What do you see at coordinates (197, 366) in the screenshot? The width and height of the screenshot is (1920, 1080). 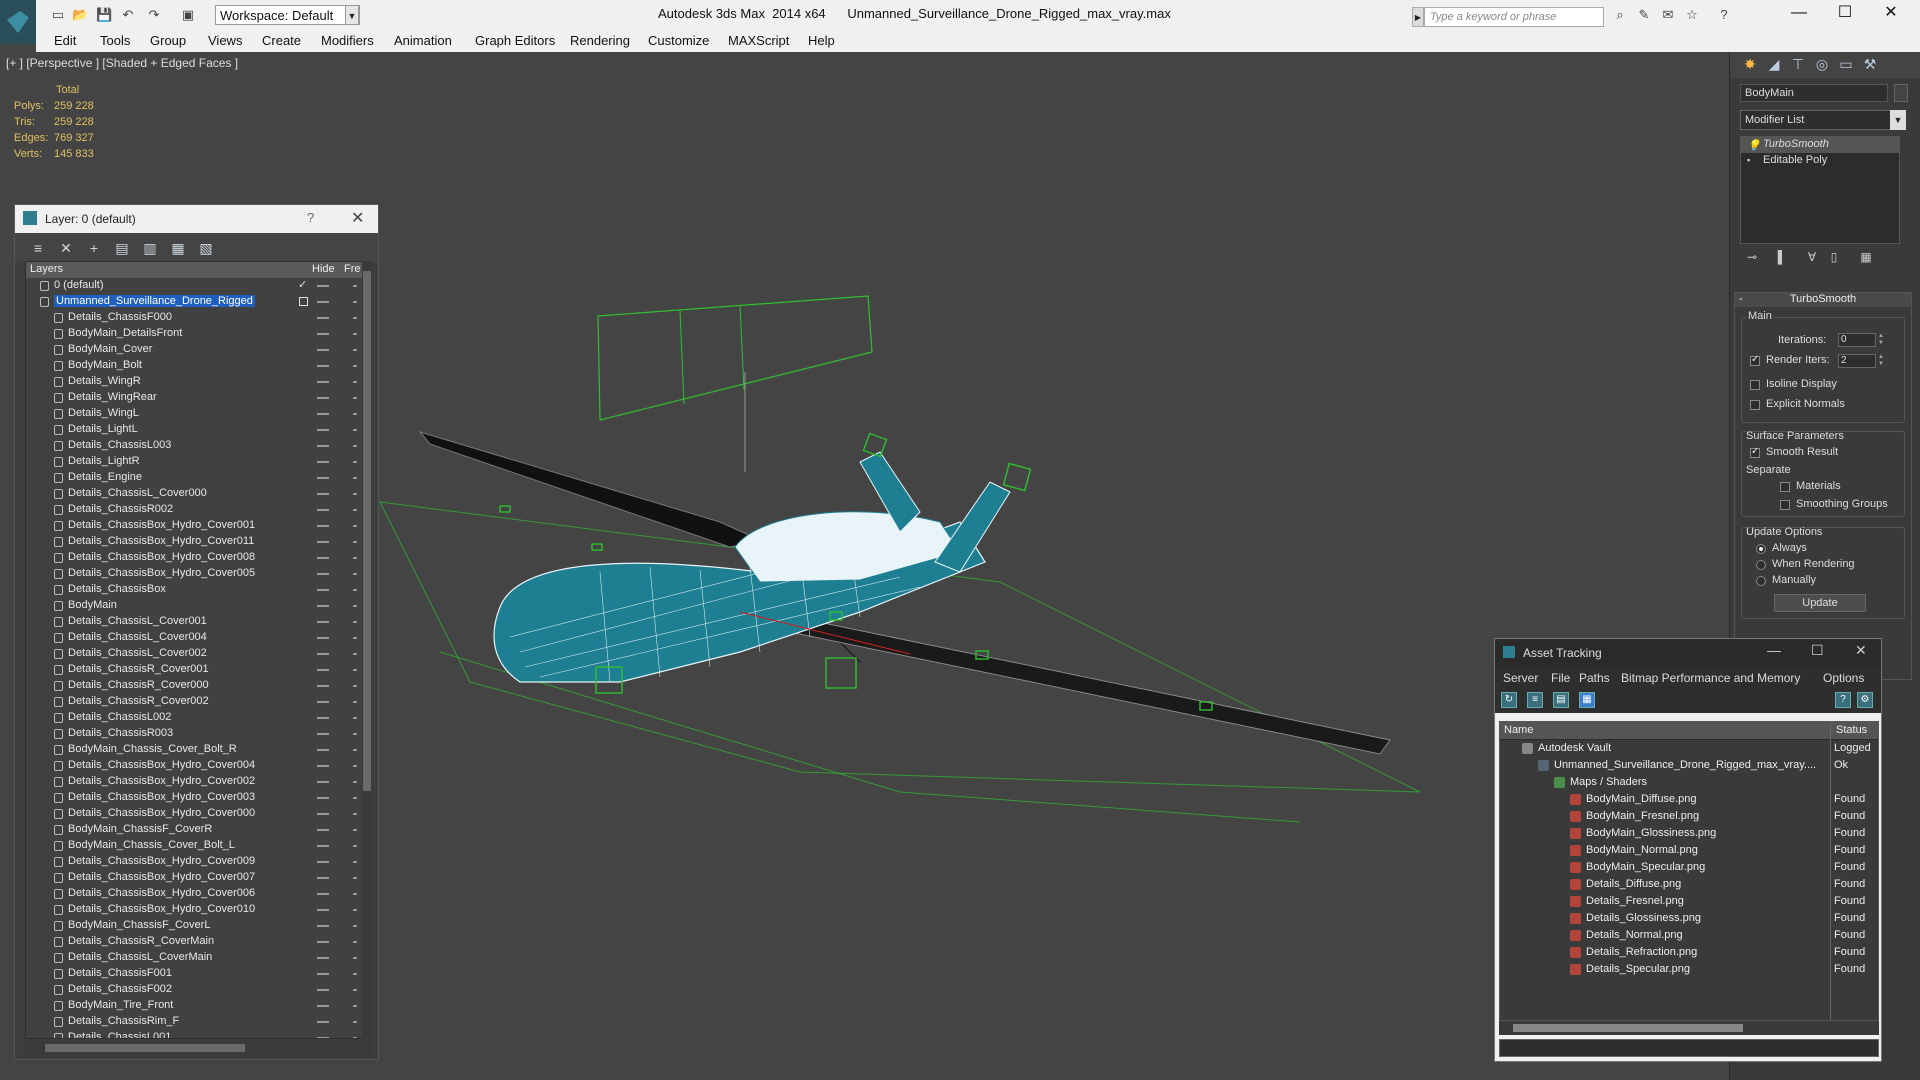 I see `layer-row: BodyMain_Bolt` at bounding box center [197, 366].